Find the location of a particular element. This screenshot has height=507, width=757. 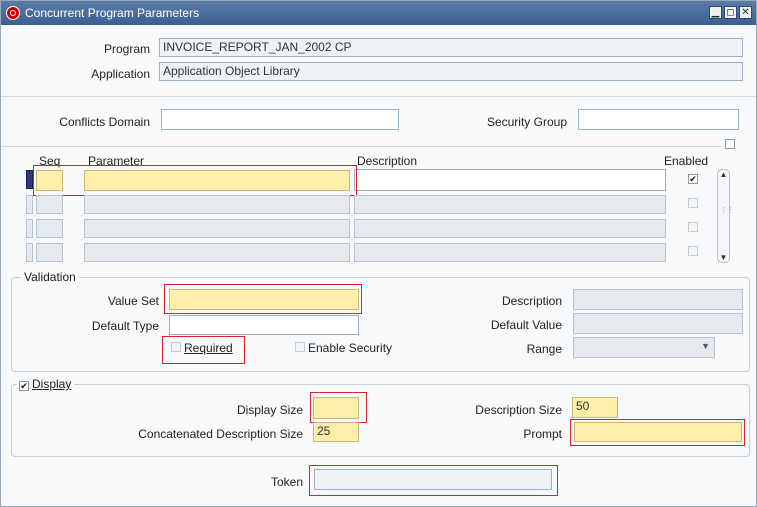

grid-scrollbar: ▲ ⋮⋮ ▼ is located at coordinates (725, 216).